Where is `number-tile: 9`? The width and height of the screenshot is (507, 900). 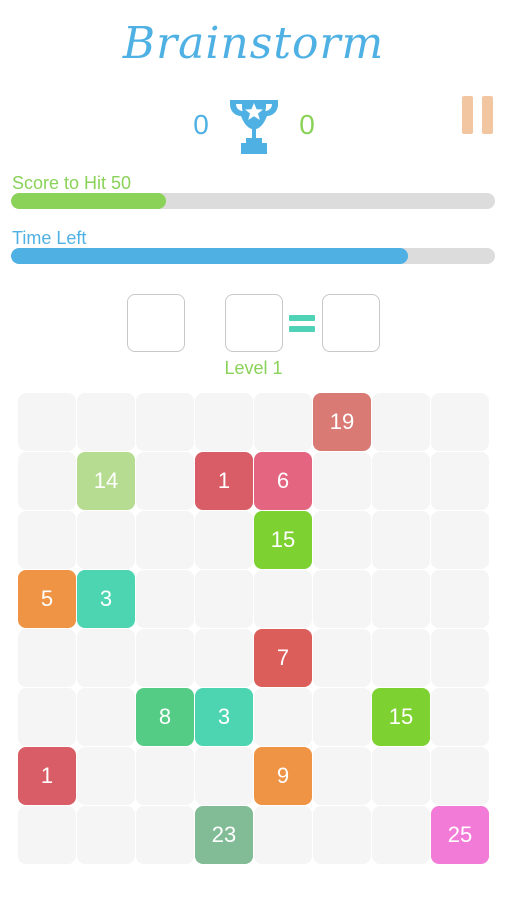
number-tile: 9 is located at coordinates (283, 776).